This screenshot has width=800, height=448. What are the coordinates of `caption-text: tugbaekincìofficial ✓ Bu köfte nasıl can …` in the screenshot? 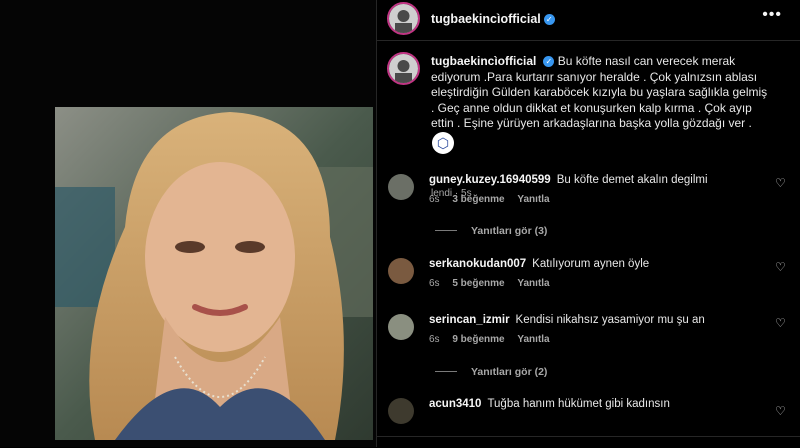 It's located at (601, 93).